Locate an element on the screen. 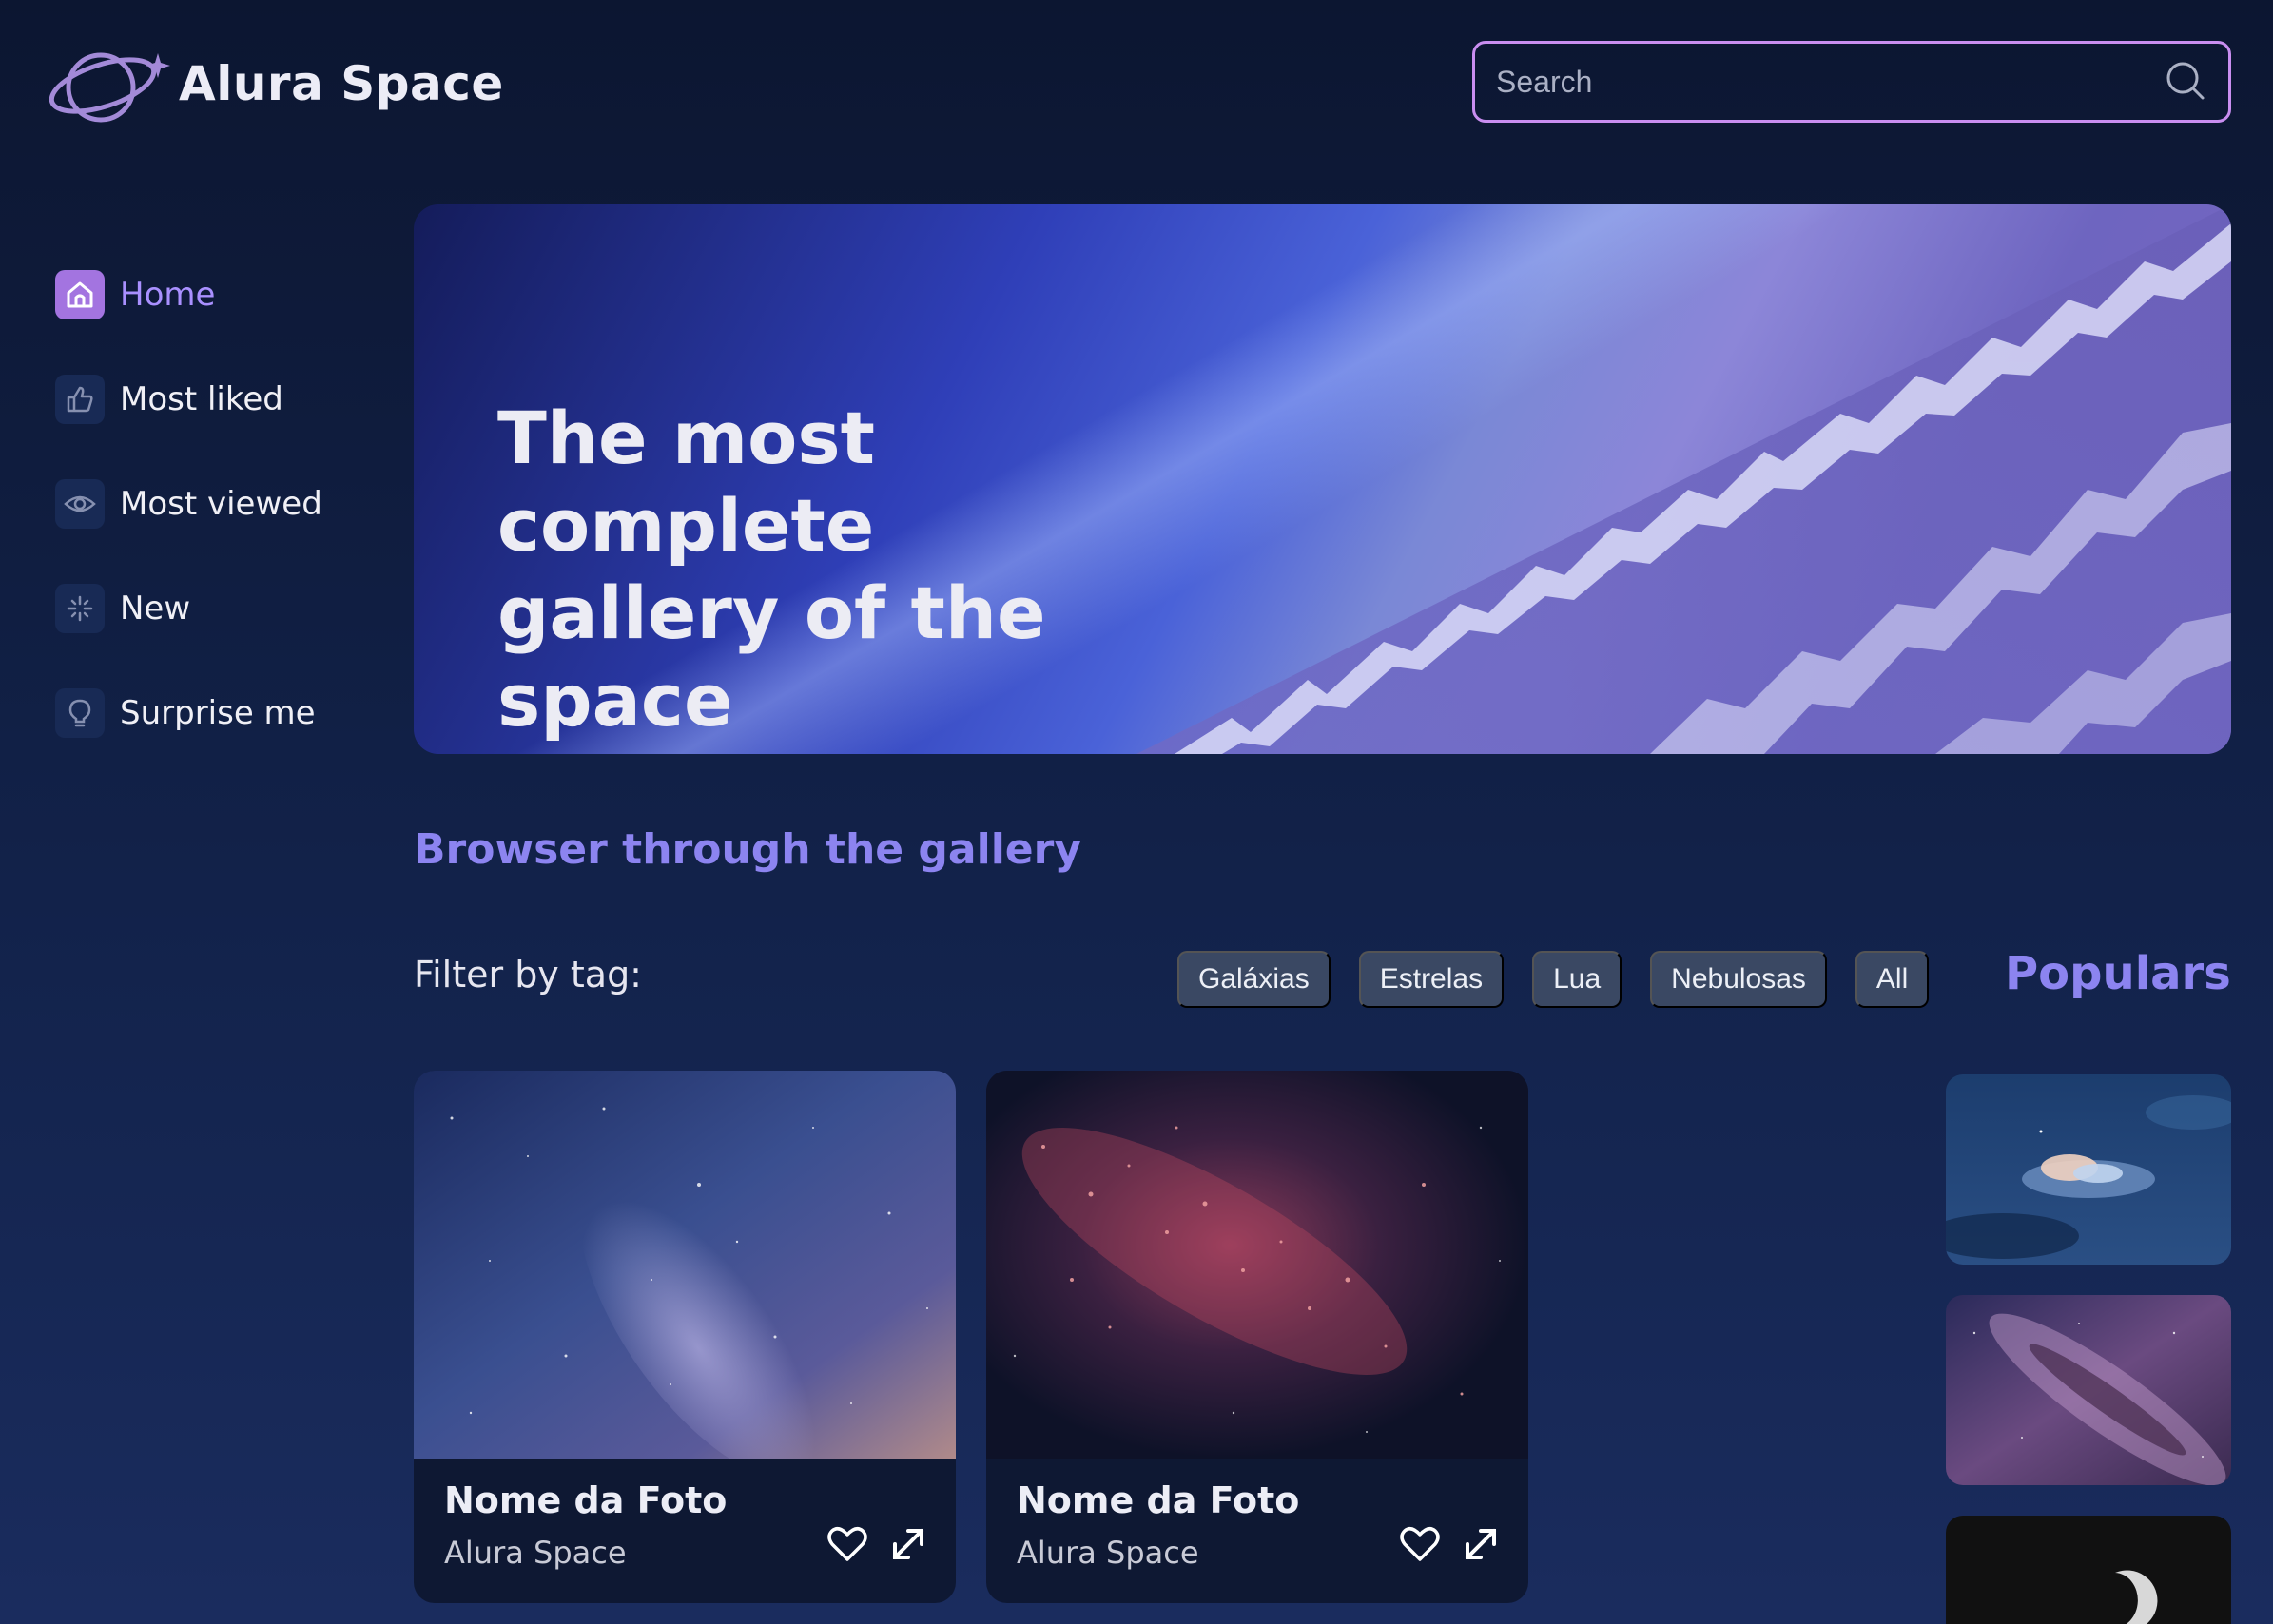 This screenshot has height=1624, width=2273. planet-logo-icon is located at coordinates (110, 87).